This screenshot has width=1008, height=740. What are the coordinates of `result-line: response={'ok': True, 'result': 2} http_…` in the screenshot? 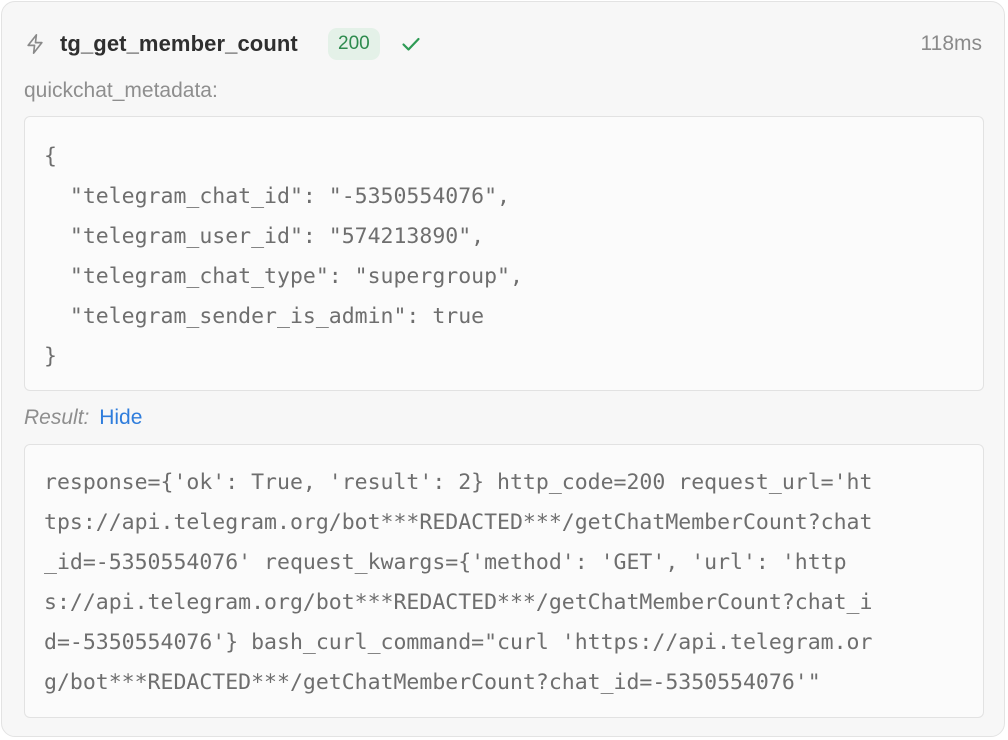 It's located at (458, 482).